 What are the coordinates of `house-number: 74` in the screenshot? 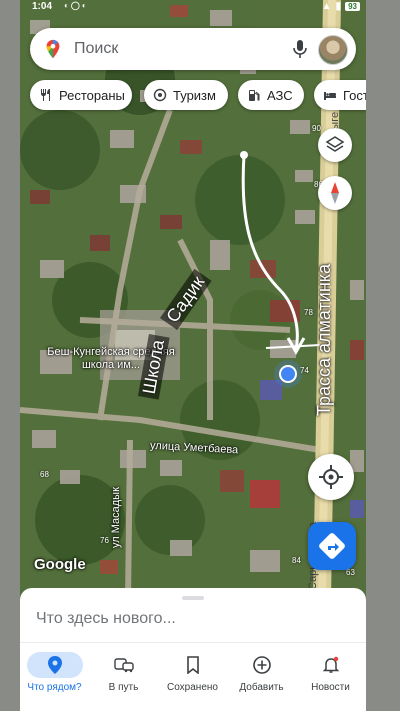 It's located at (304, 370).